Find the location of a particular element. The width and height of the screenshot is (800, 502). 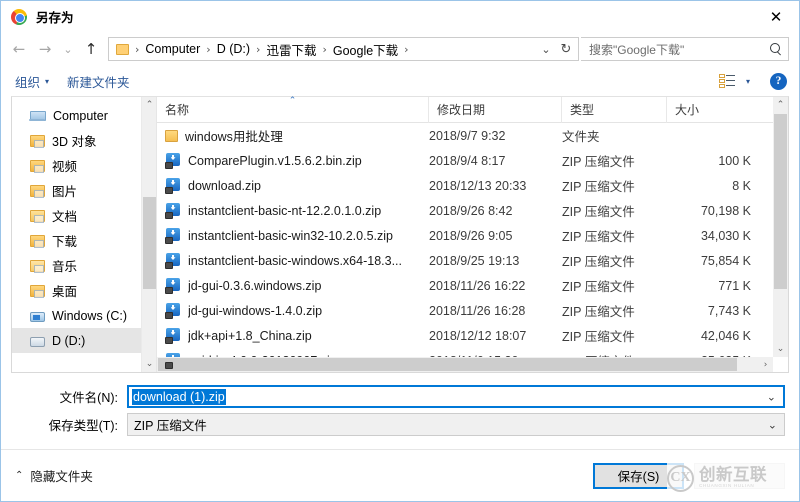

cancel-button is located at coordinates (739, 475).